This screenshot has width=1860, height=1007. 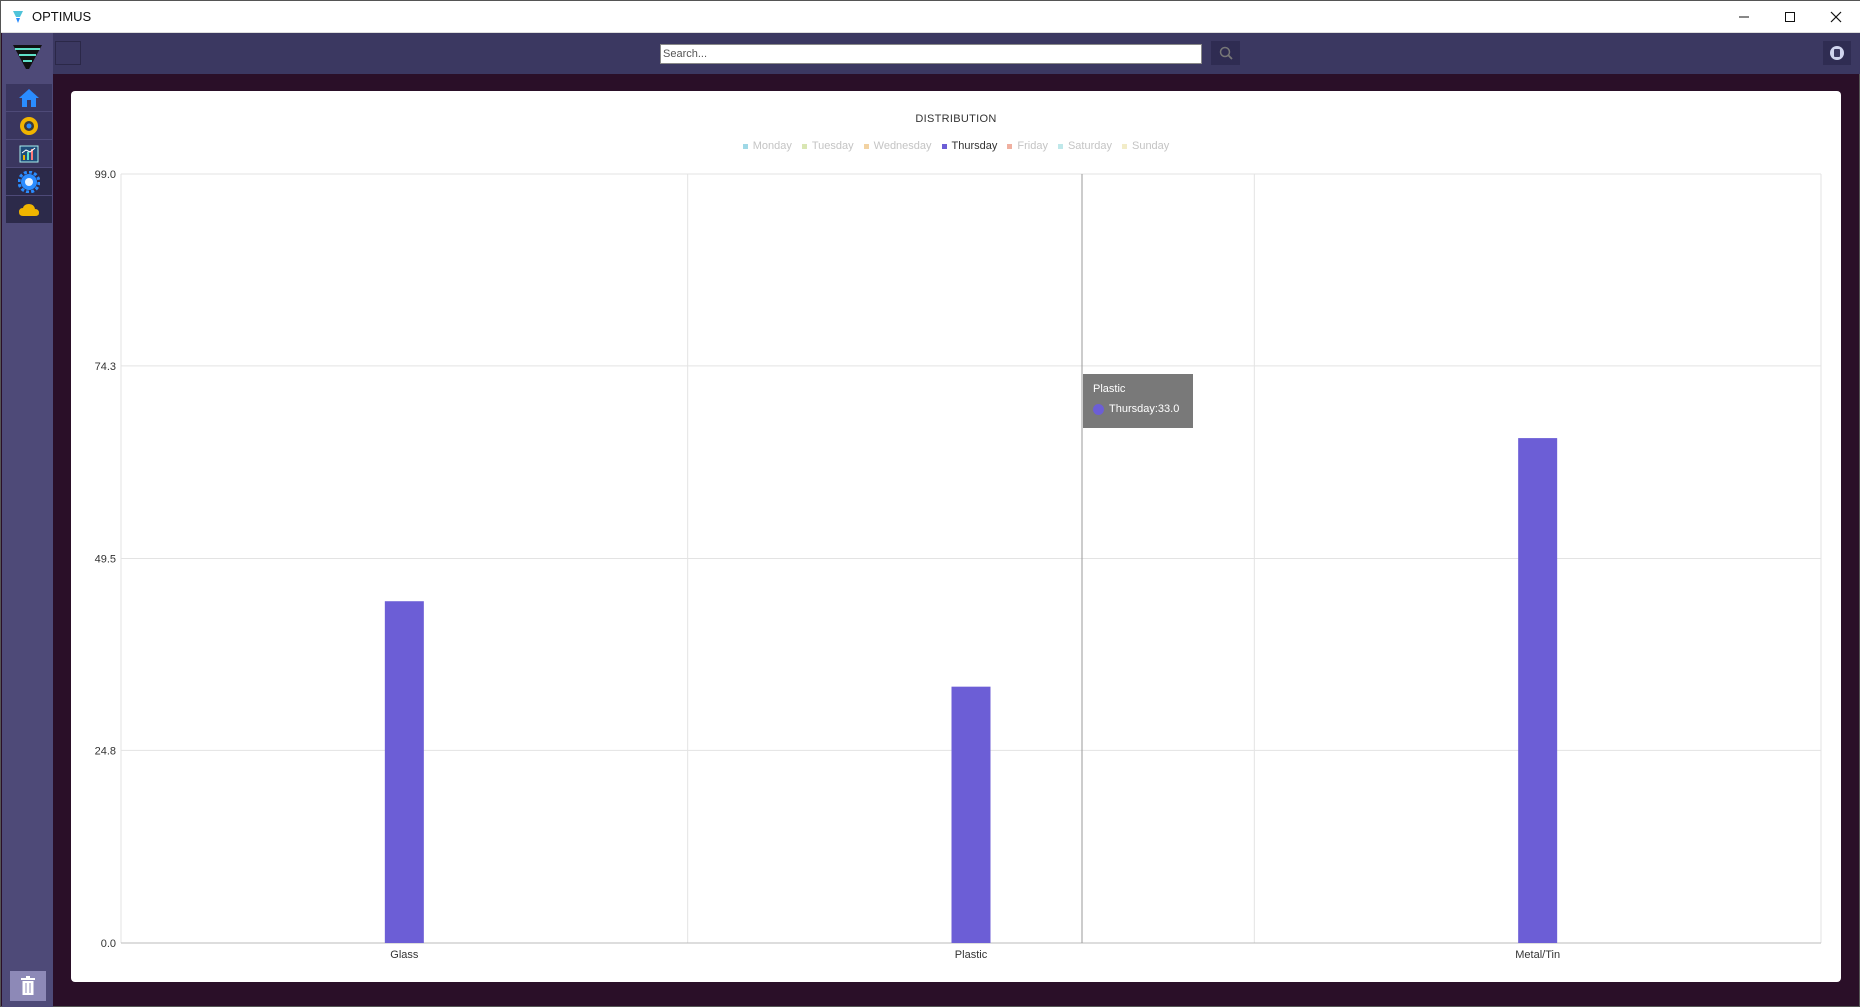 I want to click on search-icon, so click(x=1226, y=53).